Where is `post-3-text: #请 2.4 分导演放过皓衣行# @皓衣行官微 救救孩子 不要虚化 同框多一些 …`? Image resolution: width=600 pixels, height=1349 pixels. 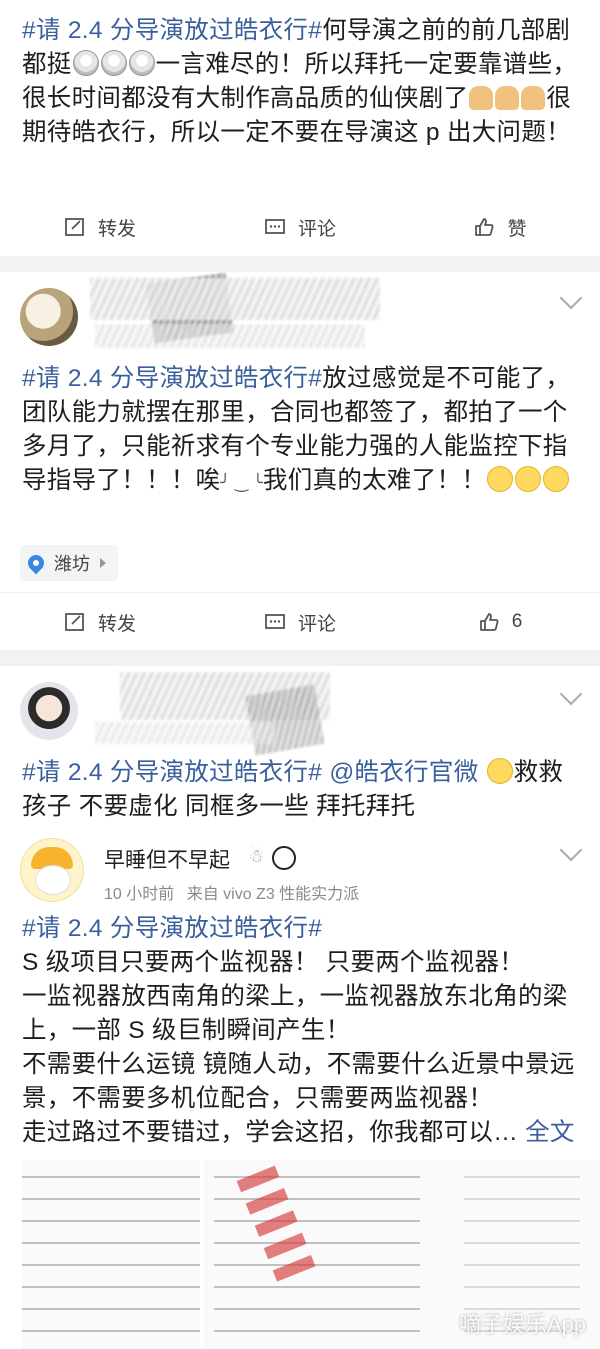 post-3-text: #请 2.4 分导演放过皓衣行# @皓衣行官微 救救孩子 不要虚化 同框多一些 … is located at coordinates (300, 790).